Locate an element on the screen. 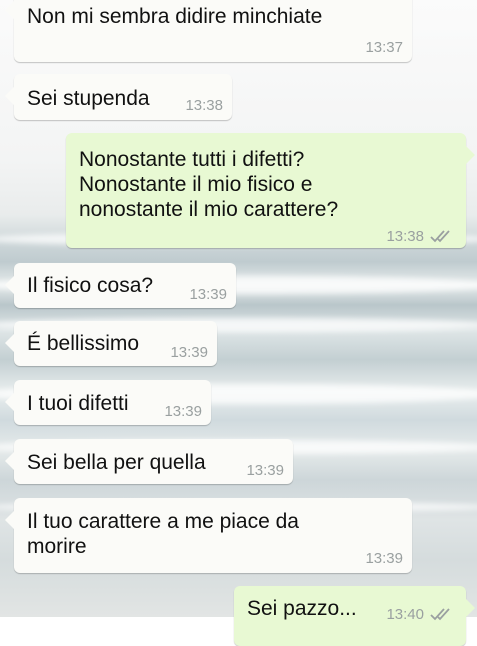  message-bubble-incoming: Sei stupenda 13:38 is located at coordinates (118, 97).